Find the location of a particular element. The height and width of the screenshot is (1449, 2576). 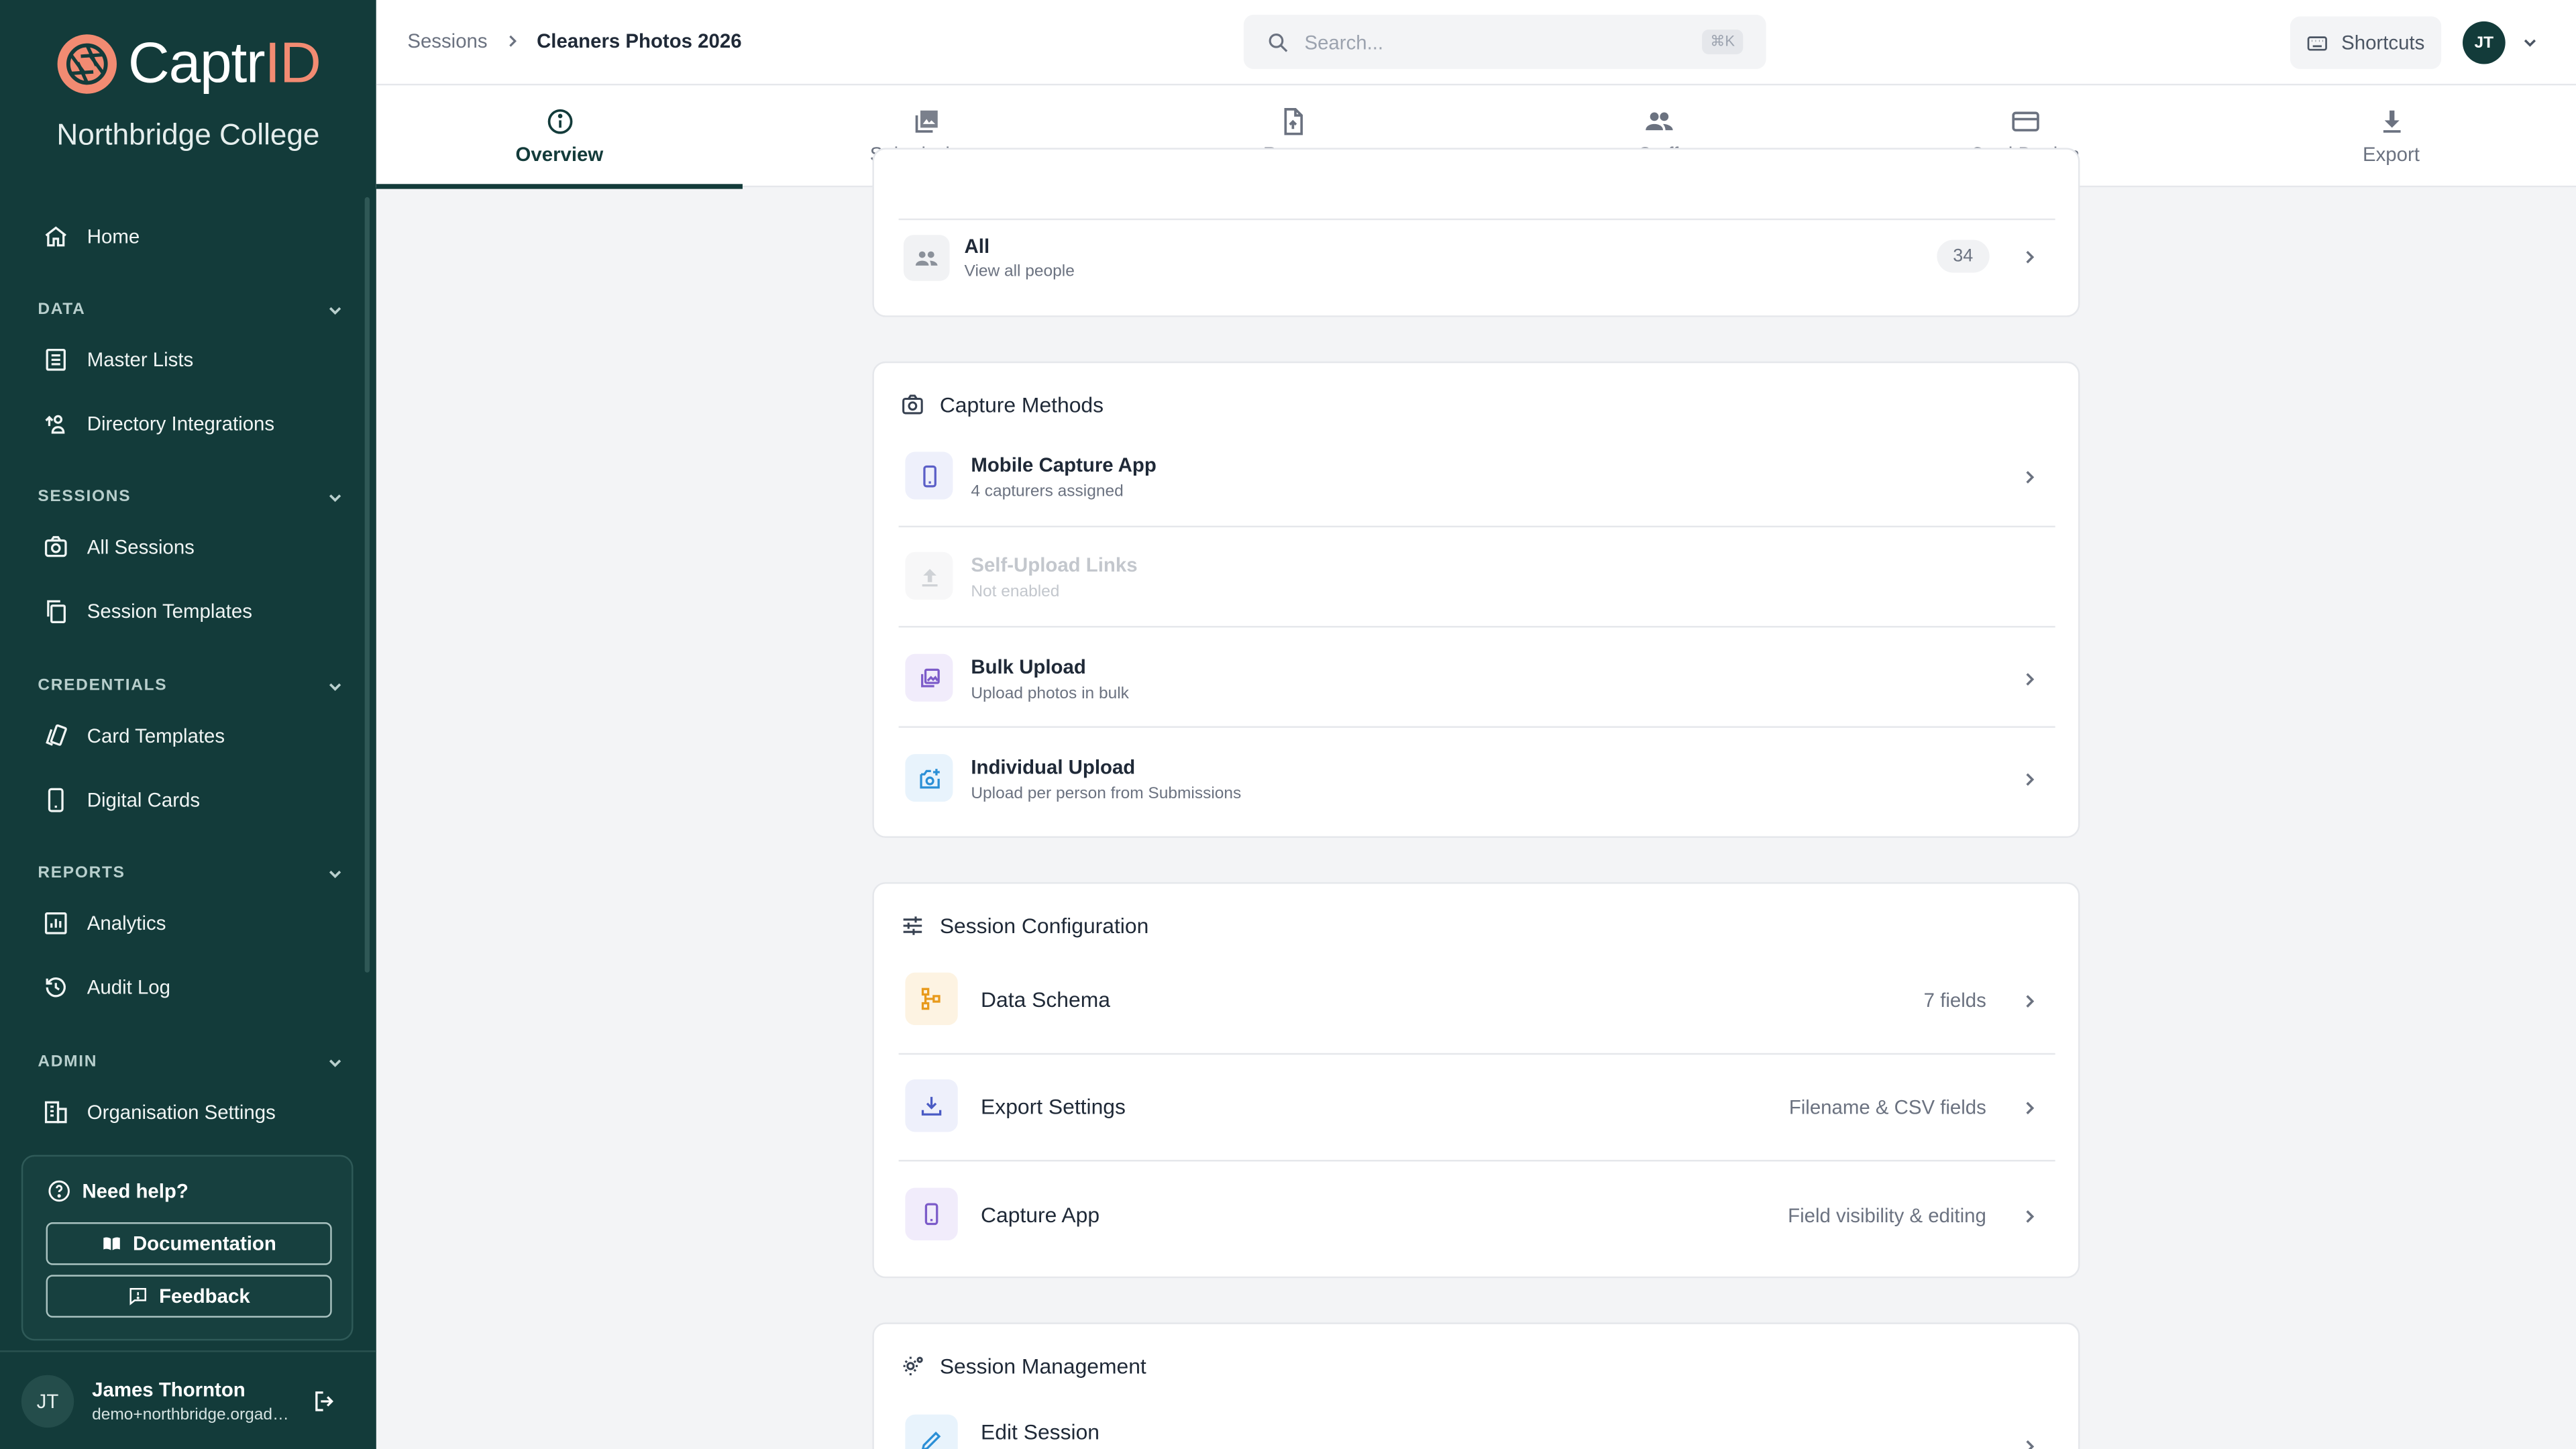

sidebar-item-organisation-settings: Organisation Settings is located at coordinates (187, 1112).